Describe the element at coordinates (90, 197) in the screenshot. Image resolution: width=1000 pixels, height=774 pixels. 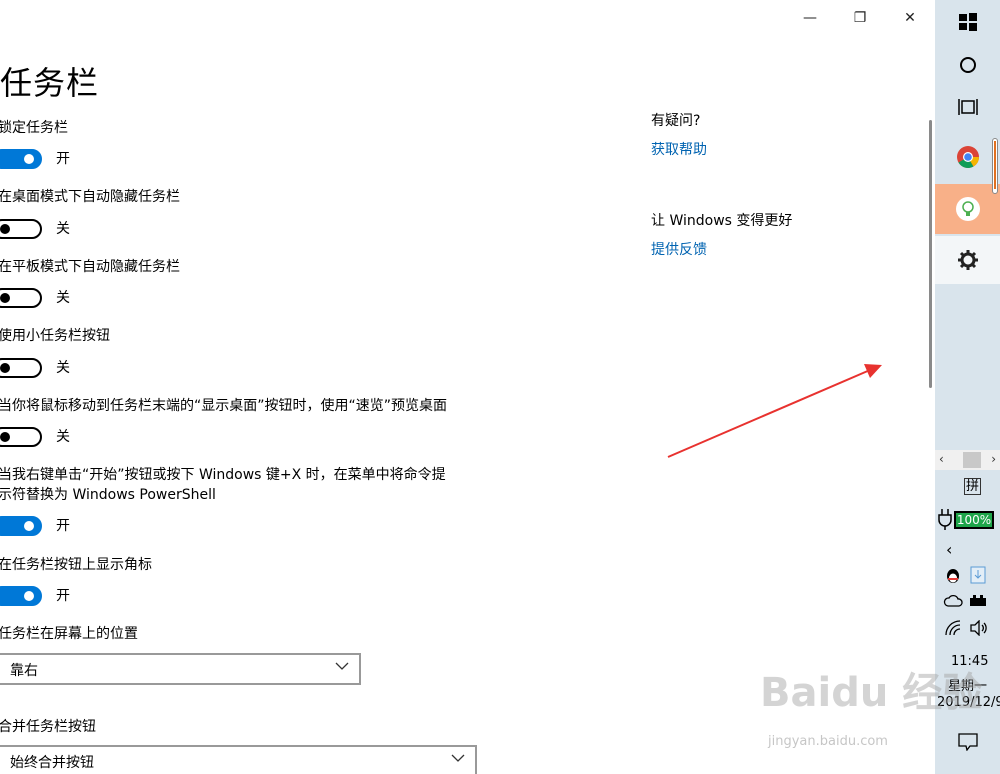
I see `auto-hide-desktop-label: 在桌面模式下自动隐藏任务栏` at that location.